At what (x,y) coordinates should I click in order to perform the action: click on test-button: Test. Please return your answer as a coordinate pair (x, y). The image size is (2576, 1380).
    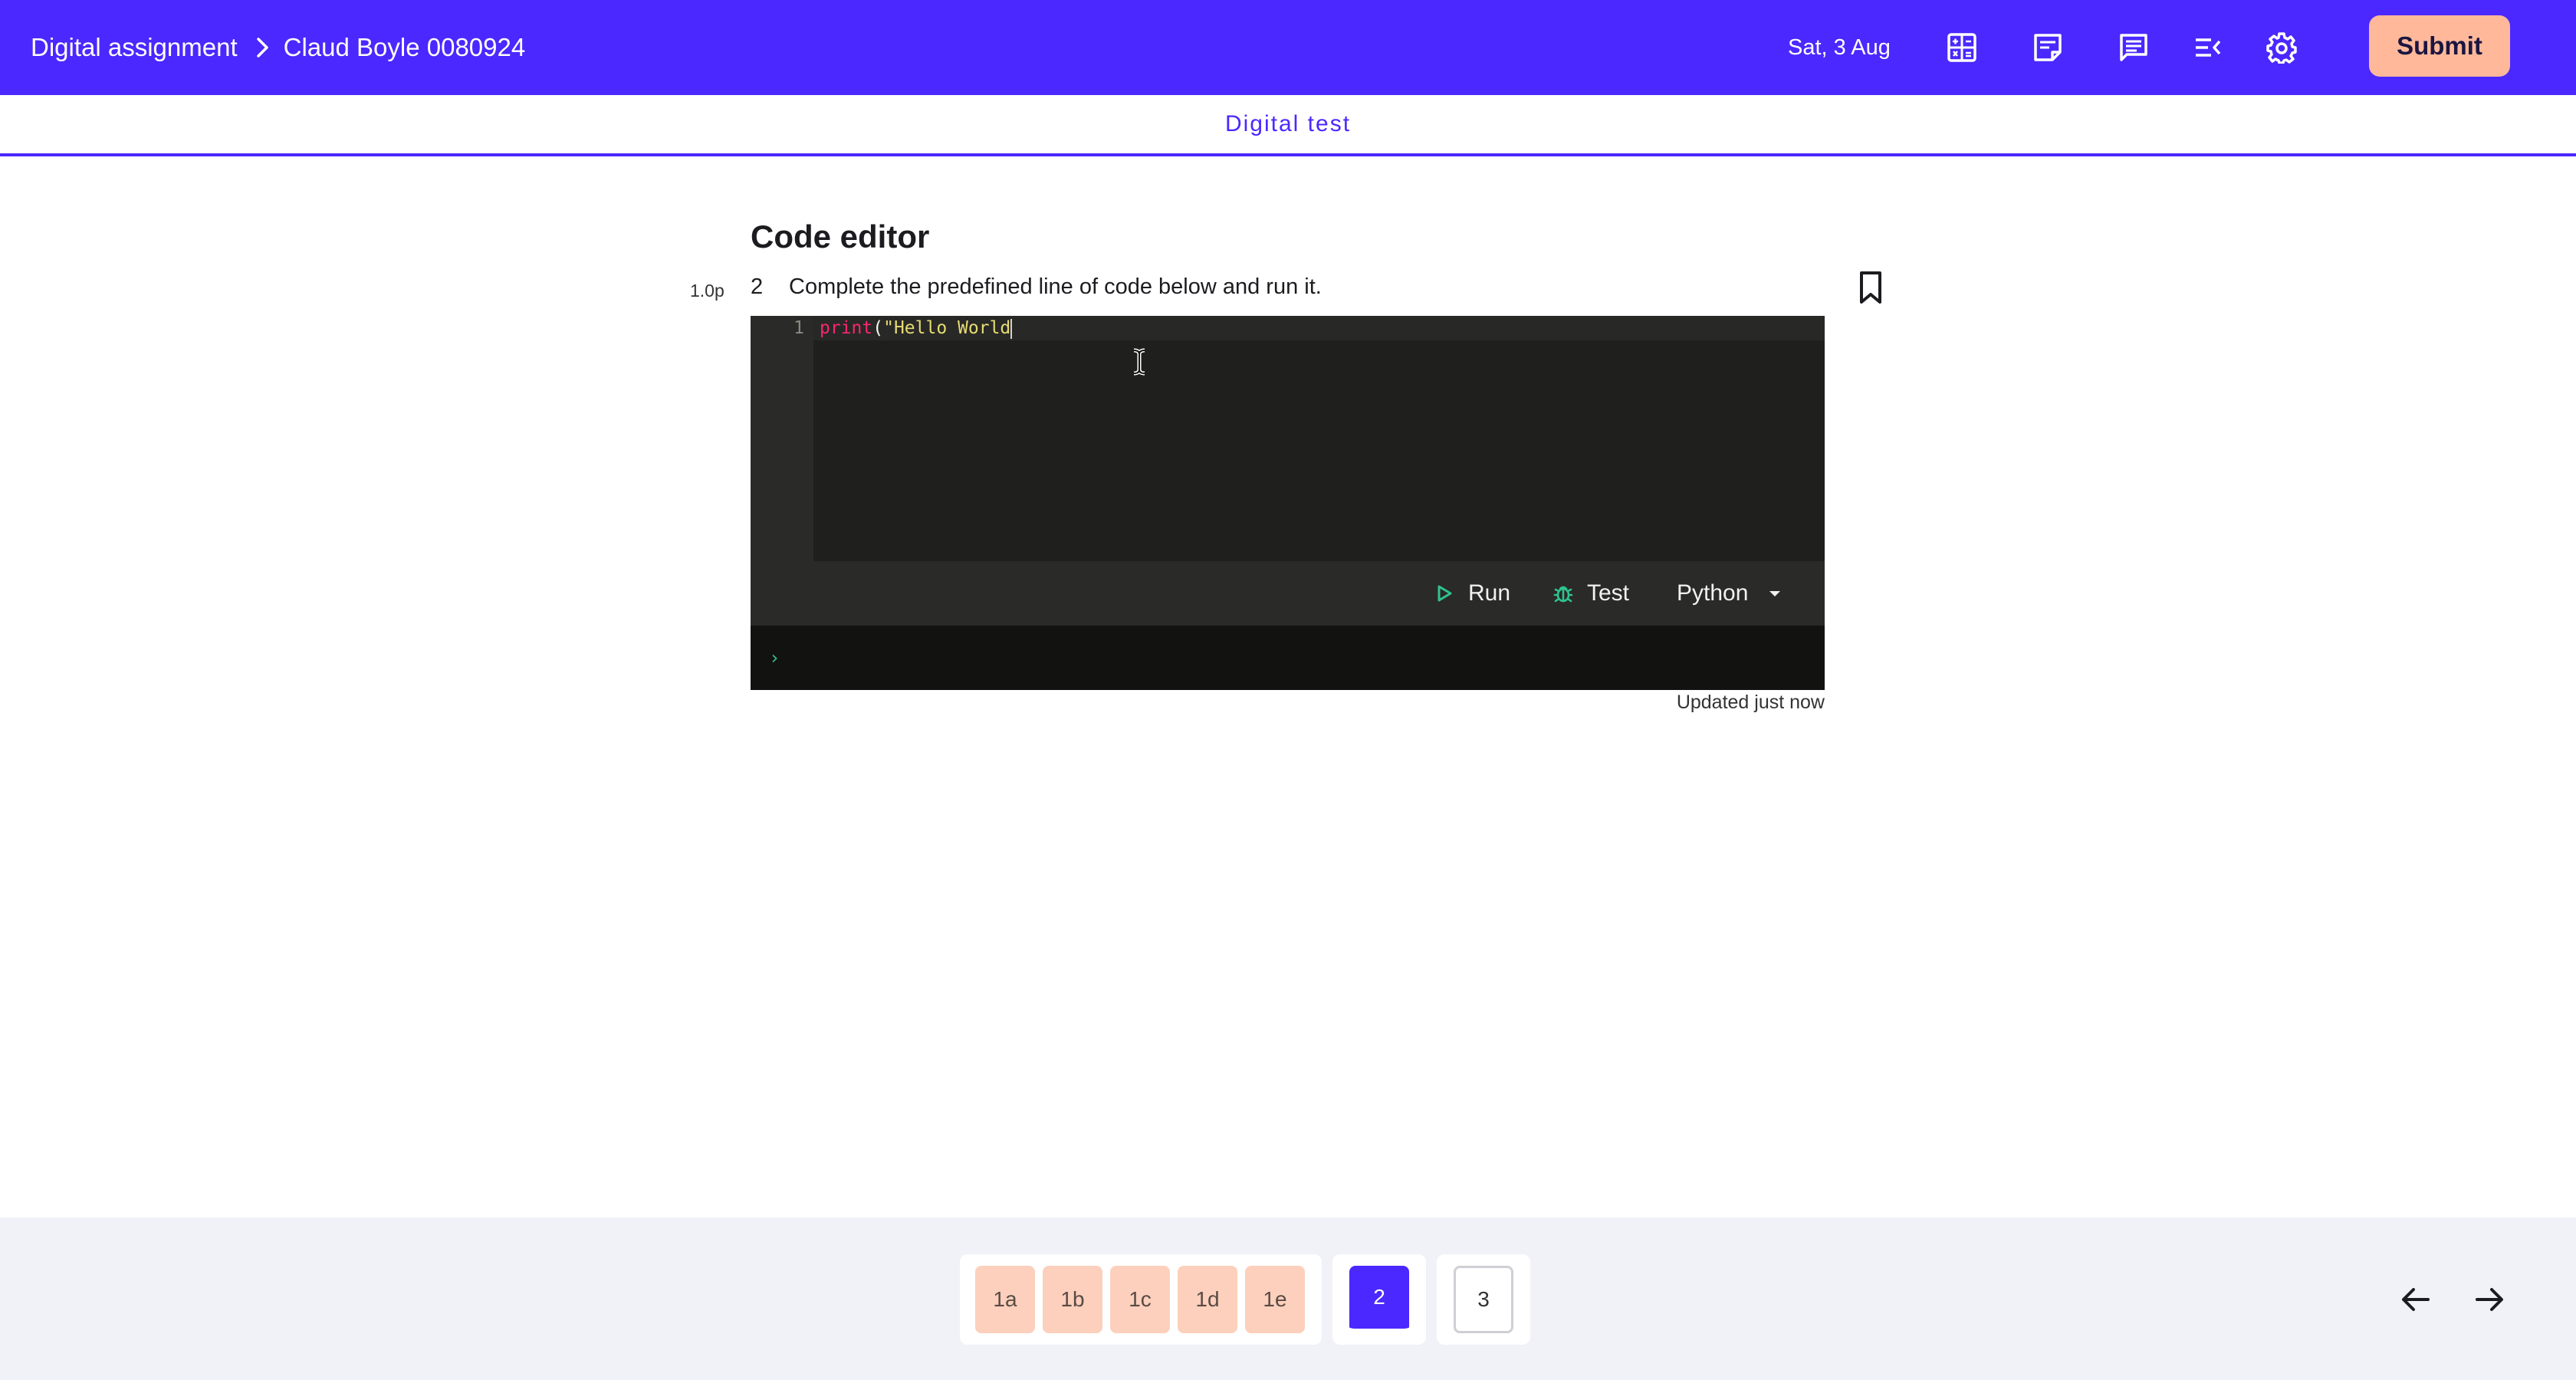
    Looking at the image, I should click on (1591, 594).